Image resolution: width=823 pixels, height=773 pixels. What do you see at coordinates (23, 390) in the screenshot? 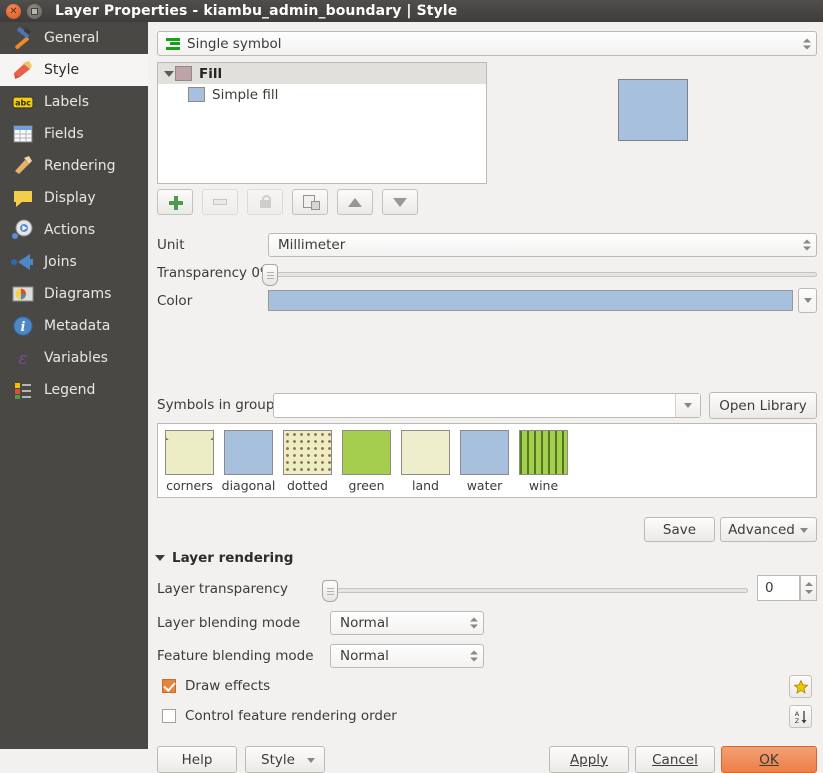
I see `legend-list-icon` at bounding box center [23, 390].